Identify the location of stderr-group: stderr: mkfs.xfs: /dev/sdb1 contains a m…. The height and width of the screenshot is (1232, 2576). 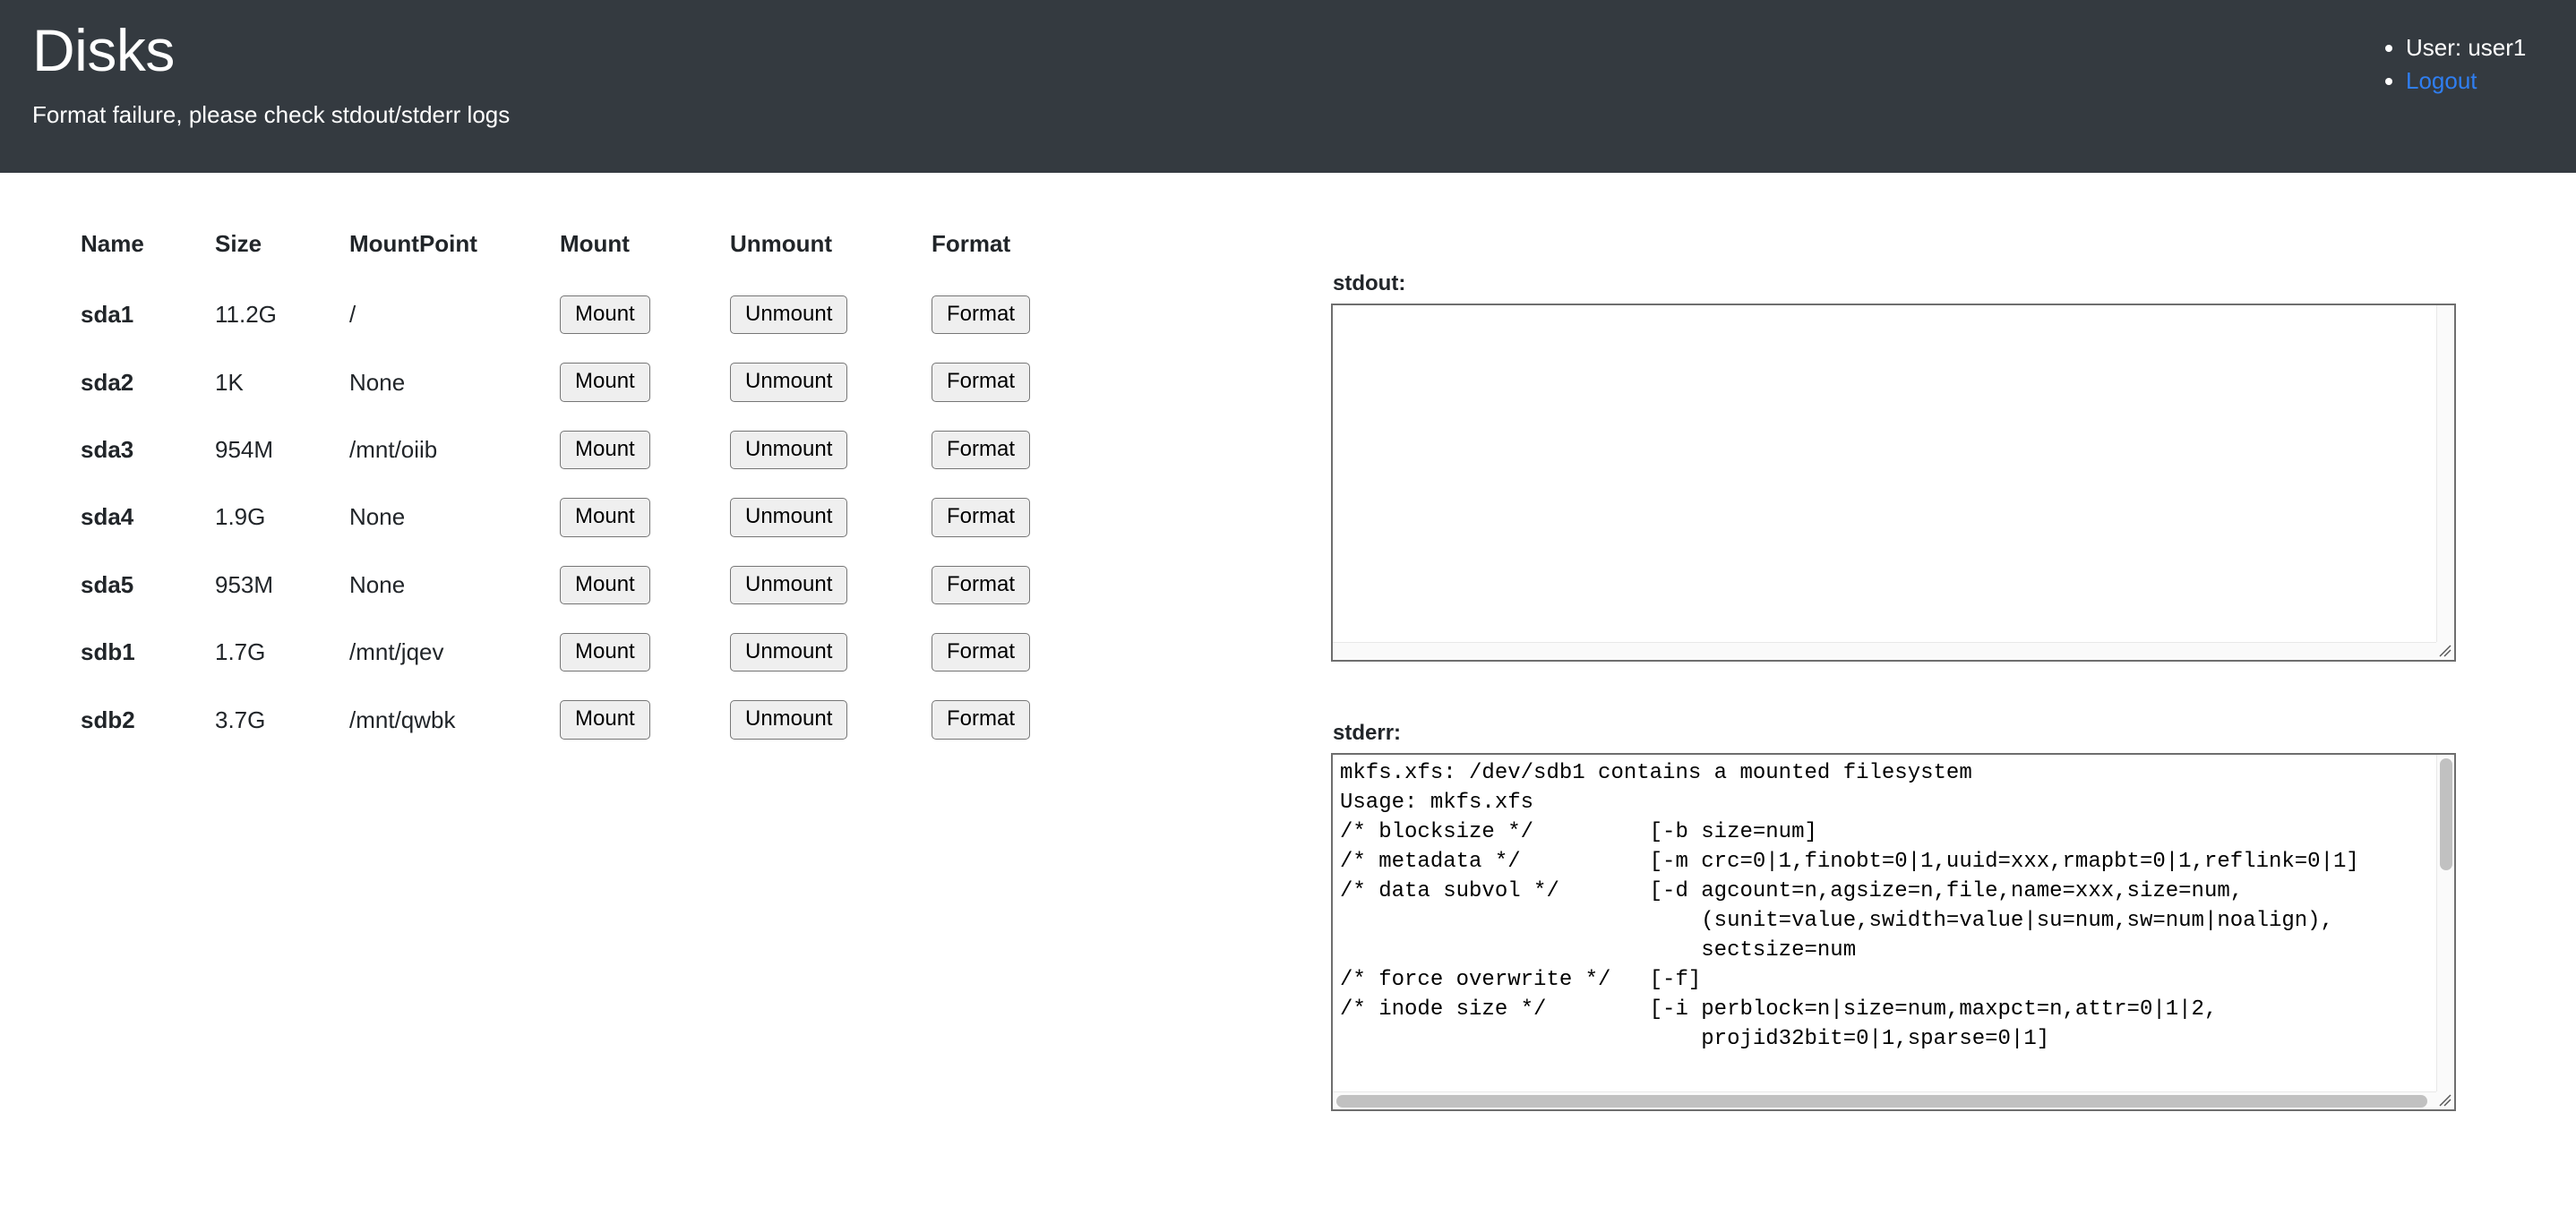
(1893, 916).